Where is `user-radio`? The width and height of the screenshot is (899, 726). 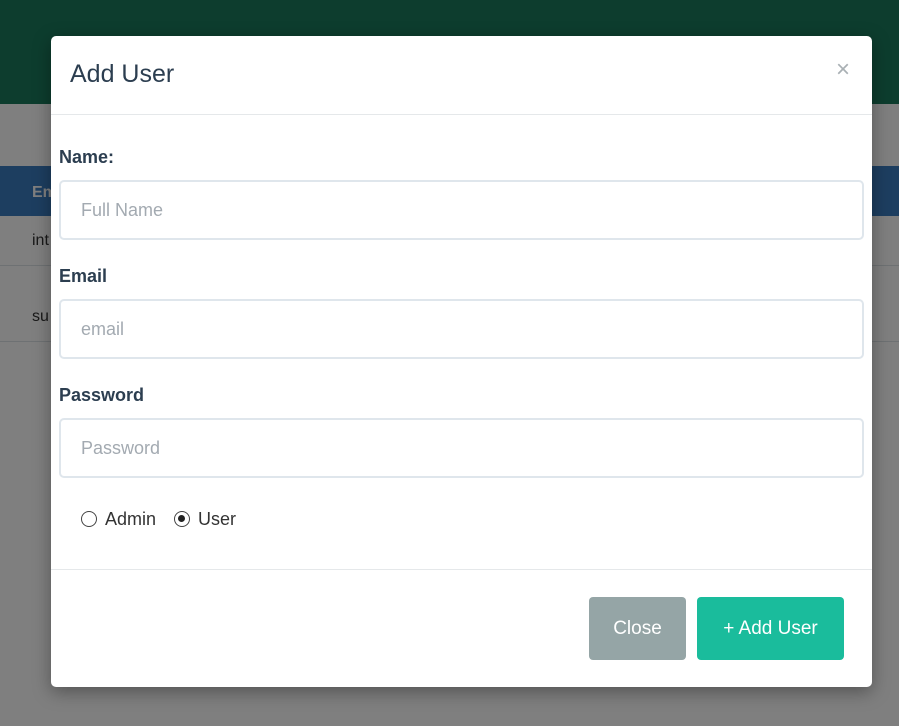 user-radio is located at coordinates (182, 519).